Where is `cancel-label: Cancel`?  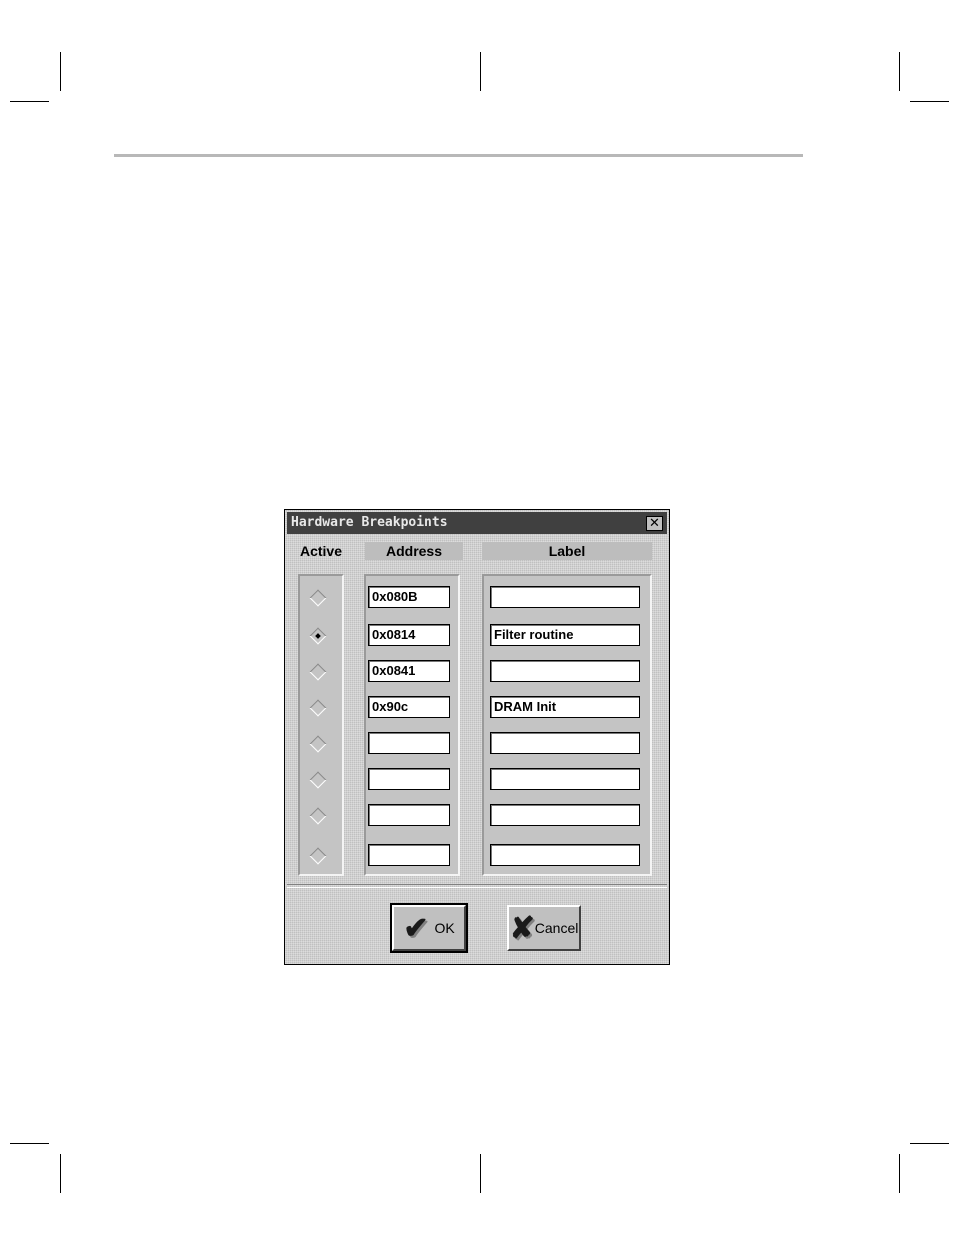
cancel-label: Cancel is located at coordinates (556, 928).